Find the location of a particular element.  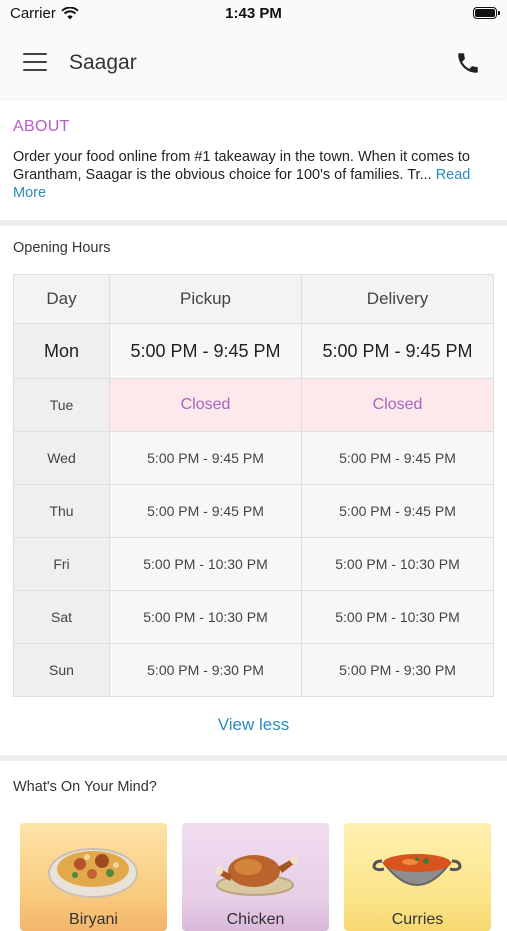

app-header: Saagar is located at coordinates (253, 63).